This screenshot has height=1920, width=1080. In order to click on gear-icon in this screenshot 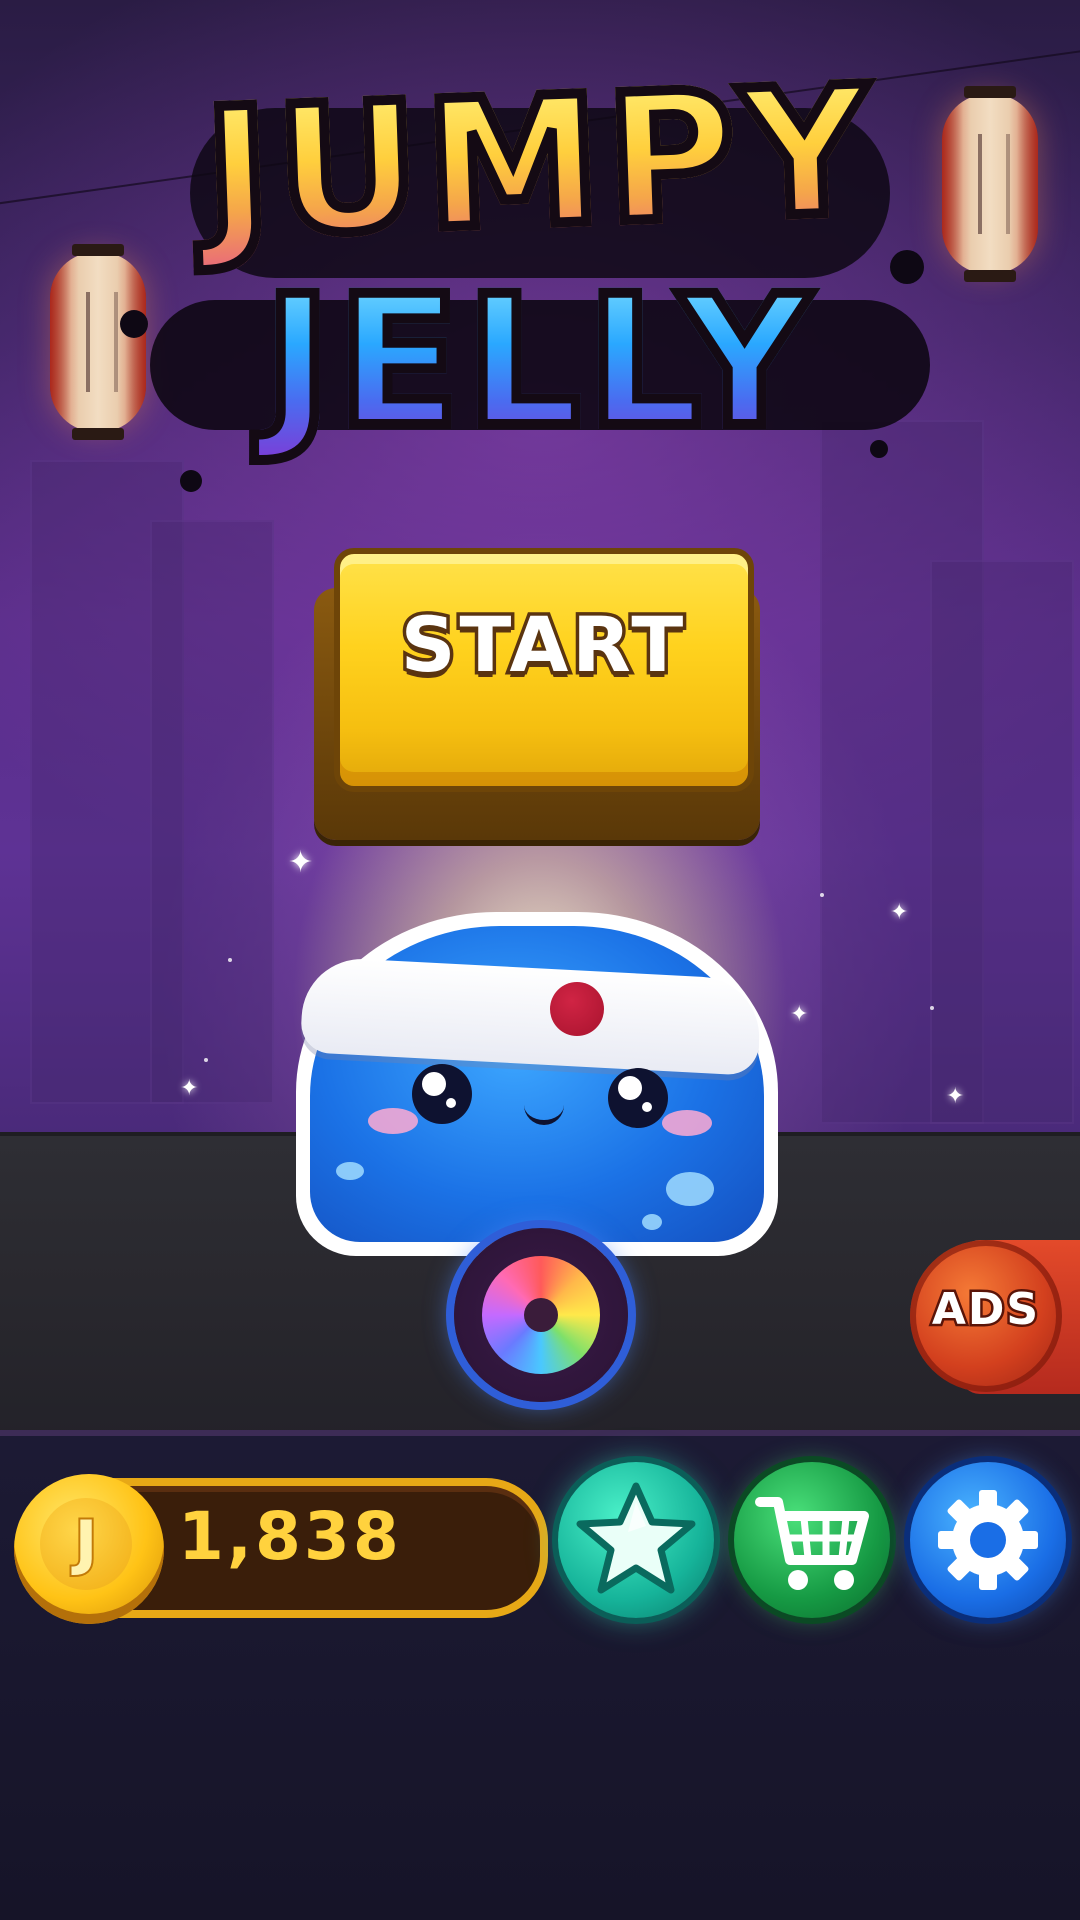, I will do `click(988, 1540)`.